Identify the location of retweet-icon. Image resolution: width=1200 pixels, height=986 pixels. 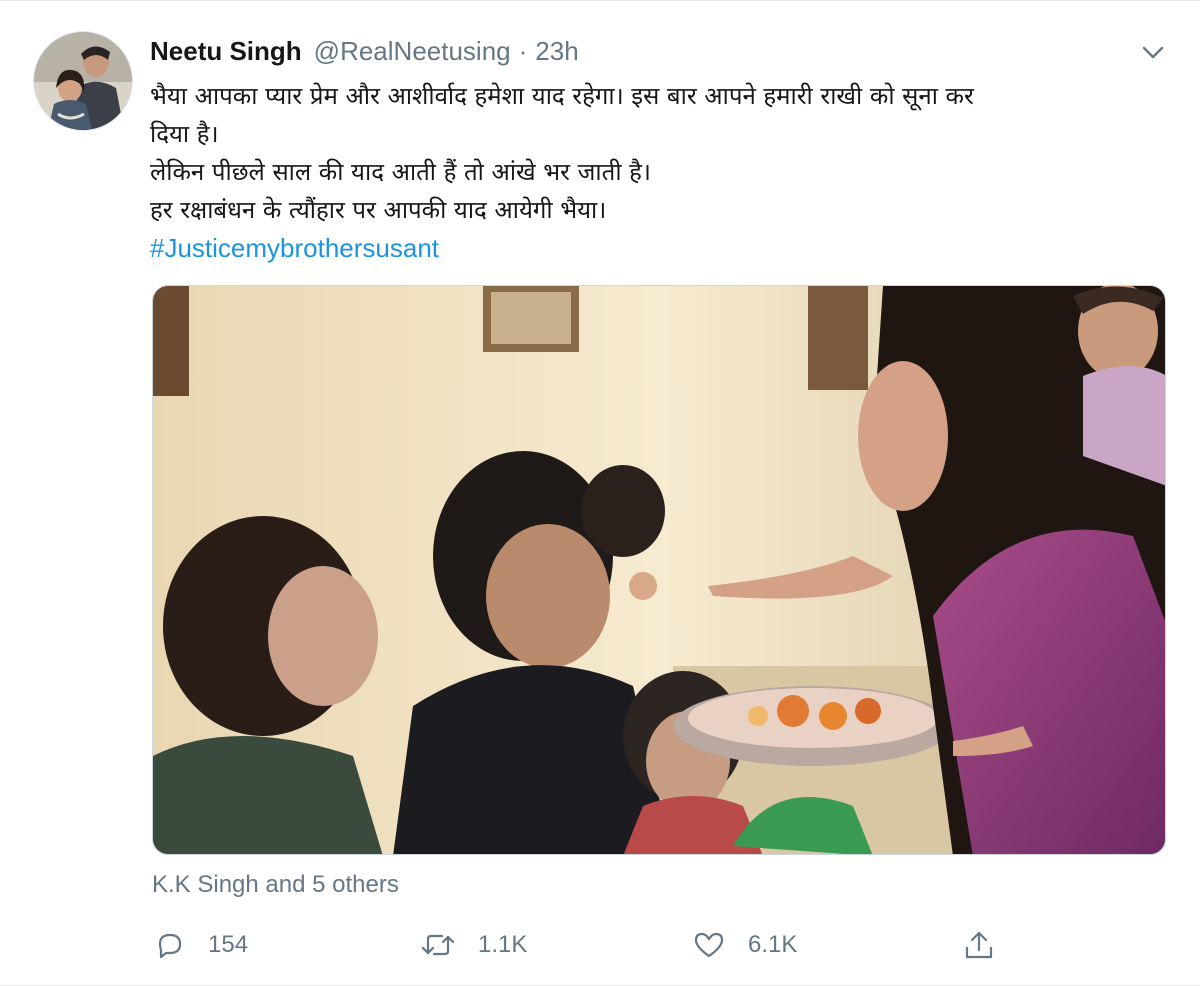
(438, 945).